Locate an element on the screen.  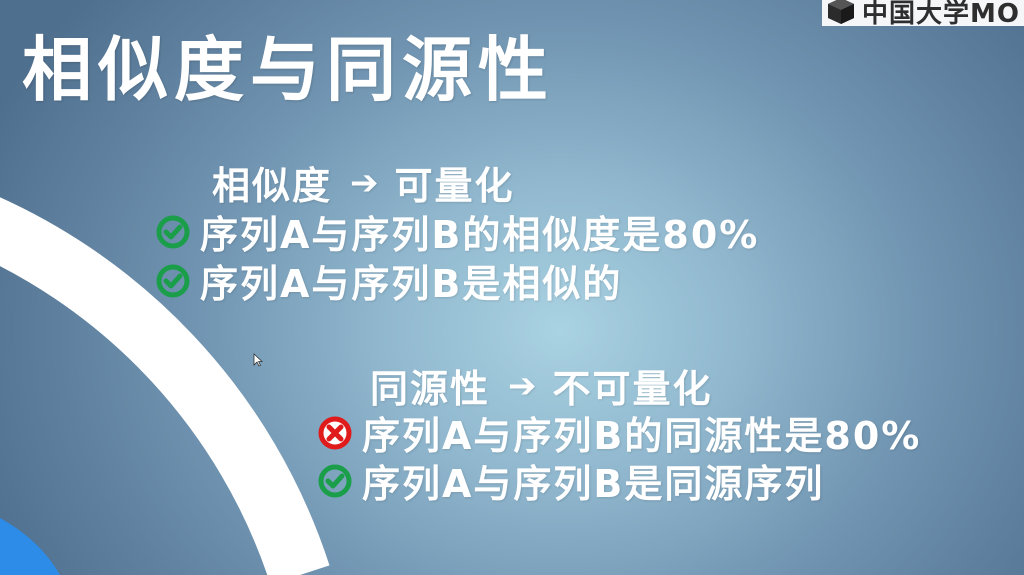
blue-corner is located at coordinates (30, 546).